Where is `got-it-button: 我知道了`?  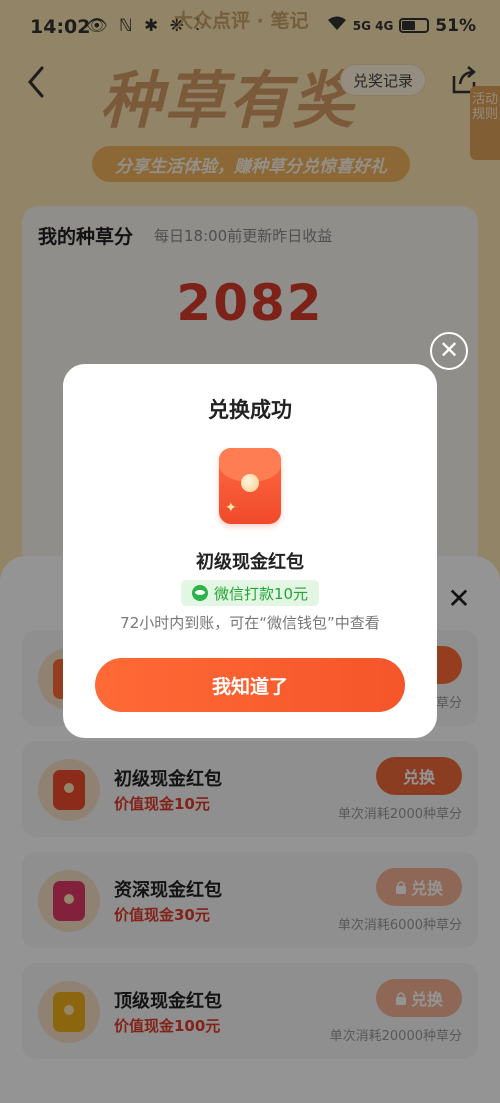
got-it-button: 我知道了 is located at coordinates (250, 685).